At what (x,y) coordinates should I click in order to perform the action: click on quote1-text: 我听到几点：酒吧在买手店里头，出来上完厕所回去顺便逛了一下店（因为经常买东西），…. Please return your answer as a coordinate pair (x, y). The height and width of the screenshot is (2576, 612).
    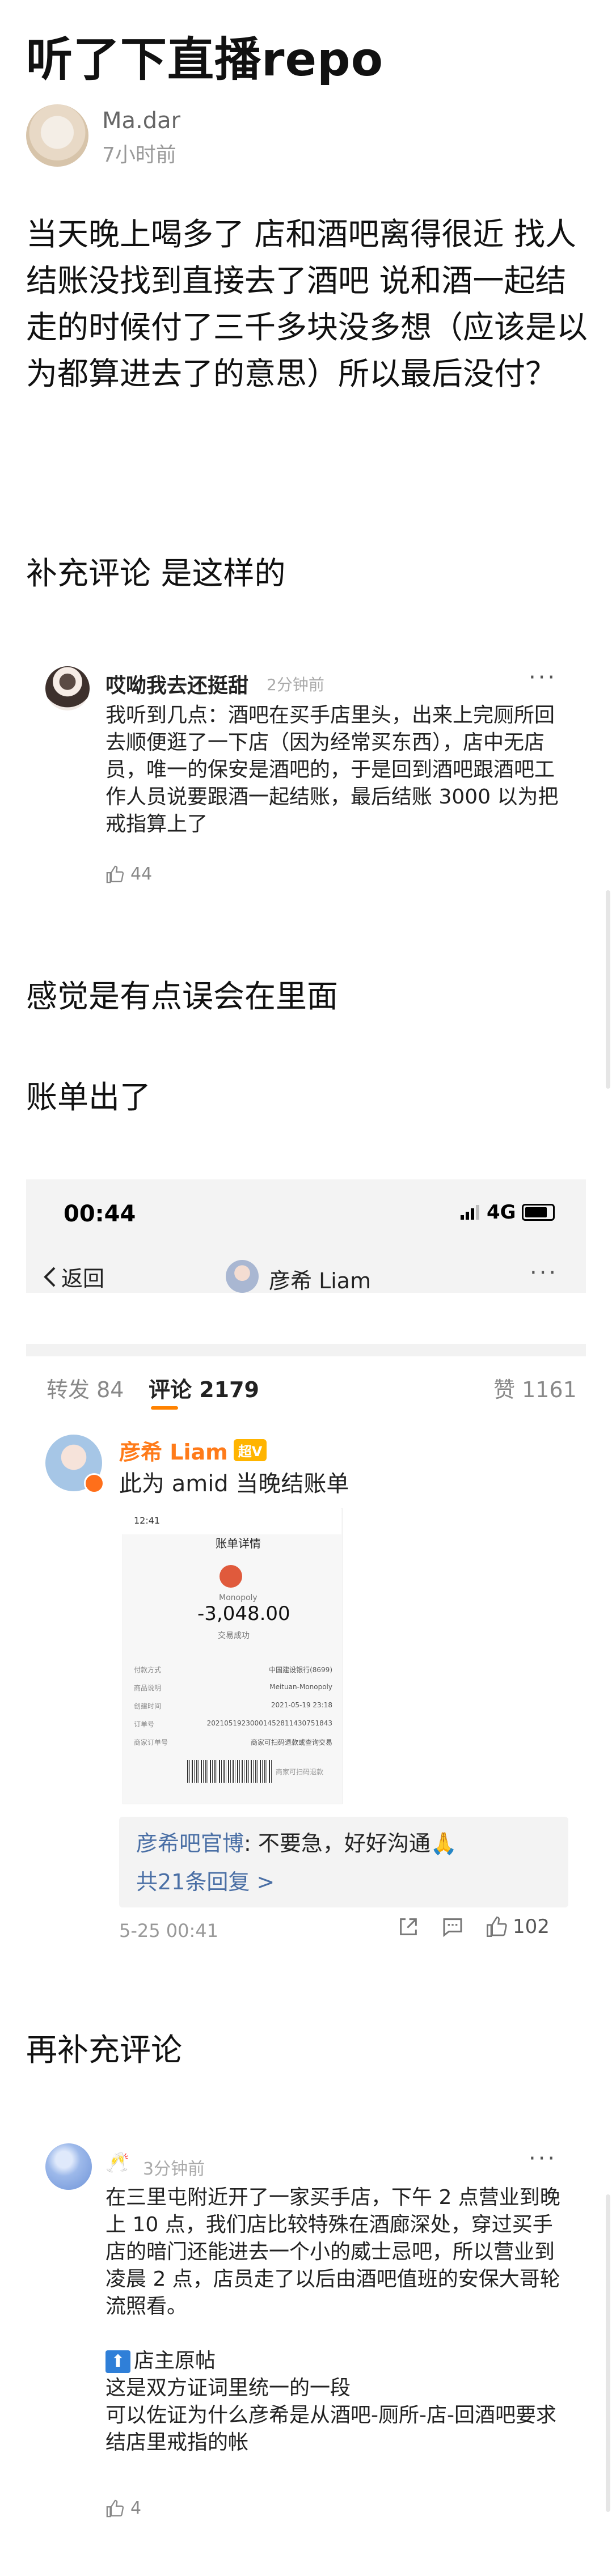
    Looking at the image, I should click on (332, 770).